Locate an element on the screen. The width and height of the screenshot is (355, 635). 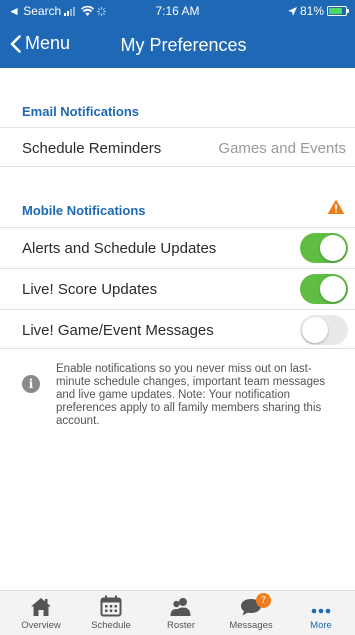
people-icon is located at coordinates (180, 607).